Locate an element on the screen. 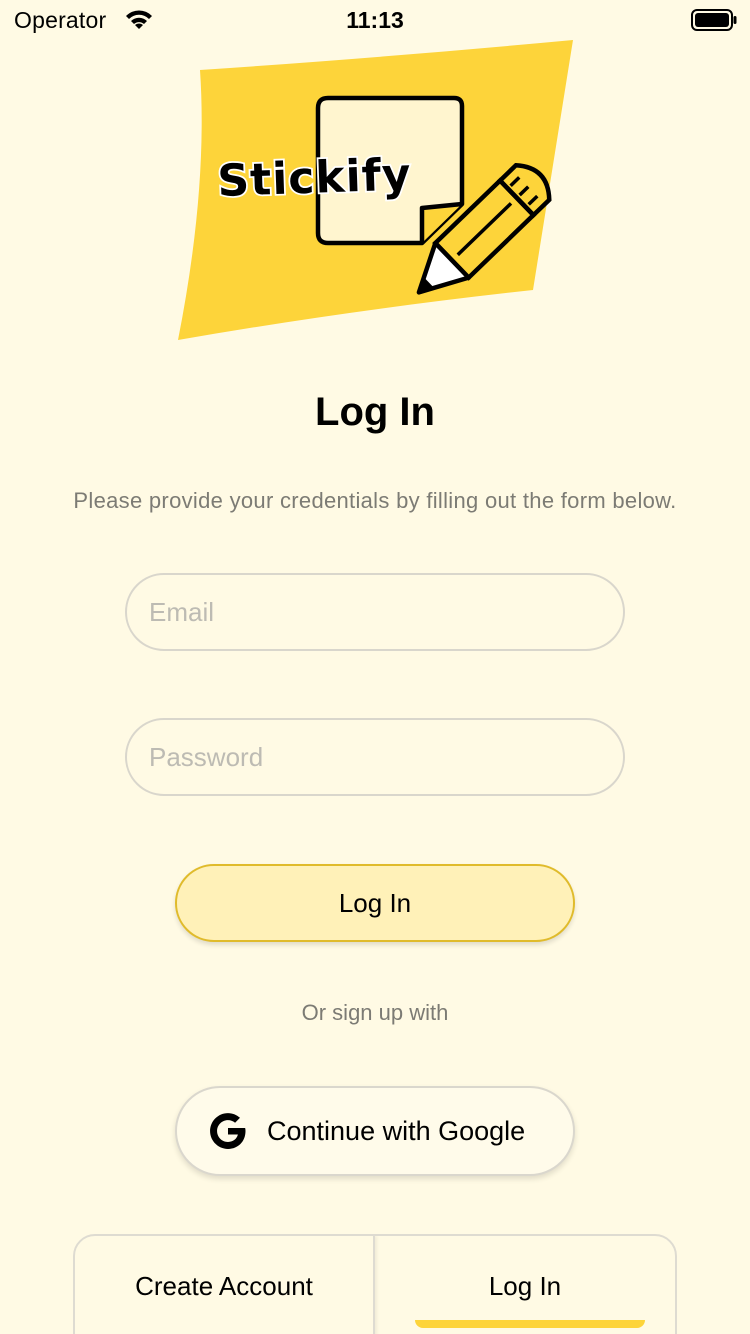  google-signin-button: Continue with Google is located at coordinates (375, 1131).